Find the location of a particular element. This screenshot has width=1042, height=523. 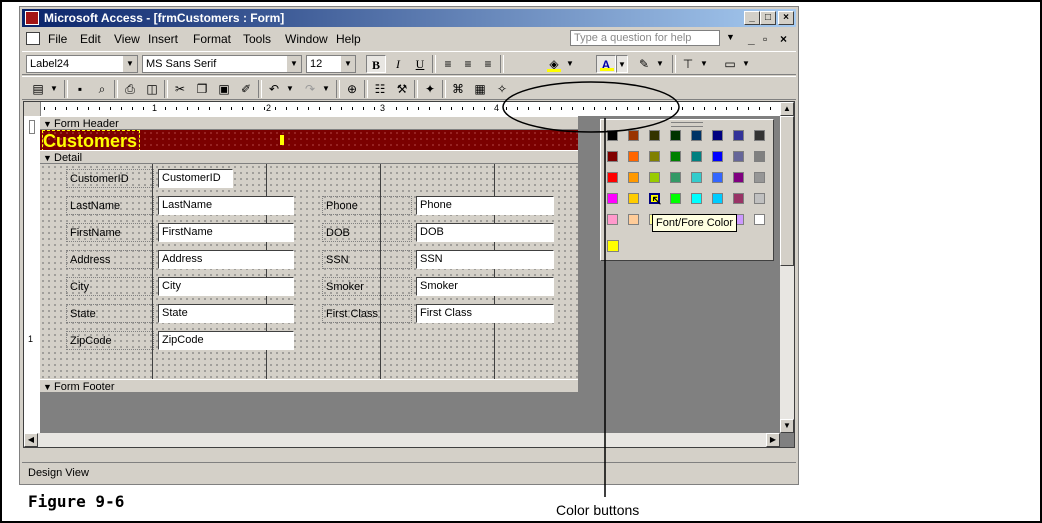

cut-icon: ✂ is located at coordinates (180, 89).